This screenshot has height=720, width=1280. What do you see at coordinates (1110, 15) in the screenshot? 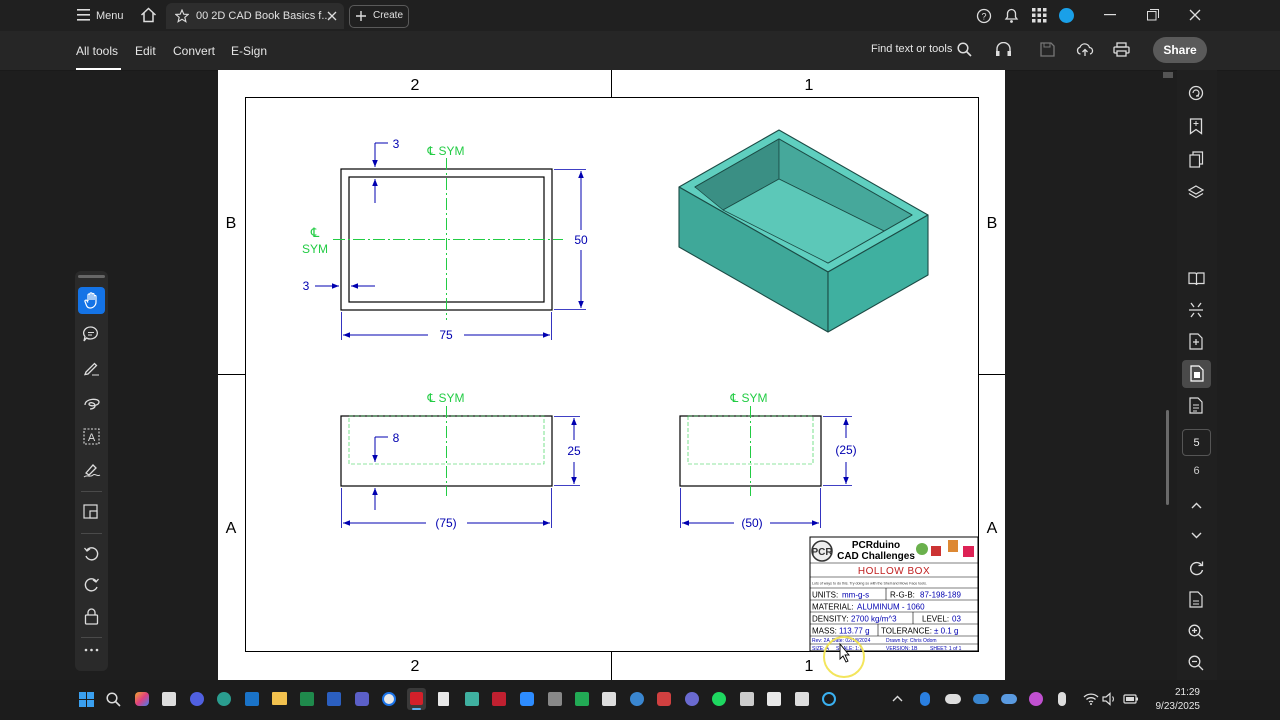
I see `minimize-icon` at bounding box center [1110, 15].